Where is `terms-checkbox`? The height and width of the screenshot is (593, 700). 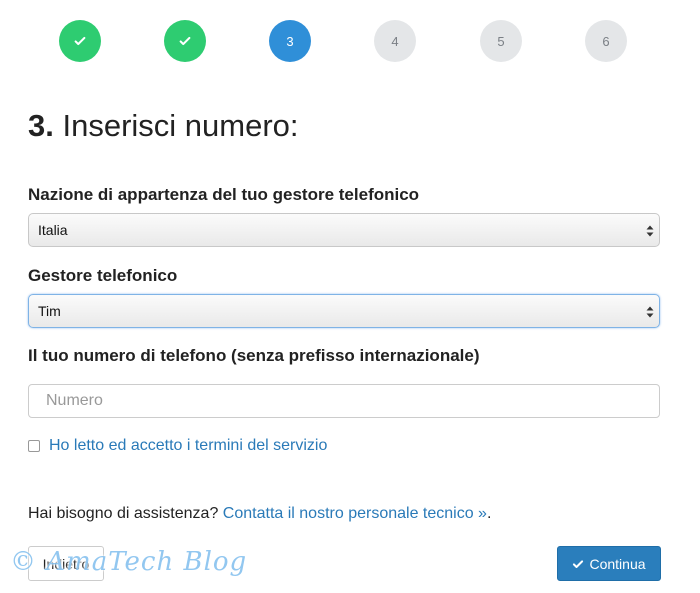
terms-checkbox is located at coordinates (34, 446).